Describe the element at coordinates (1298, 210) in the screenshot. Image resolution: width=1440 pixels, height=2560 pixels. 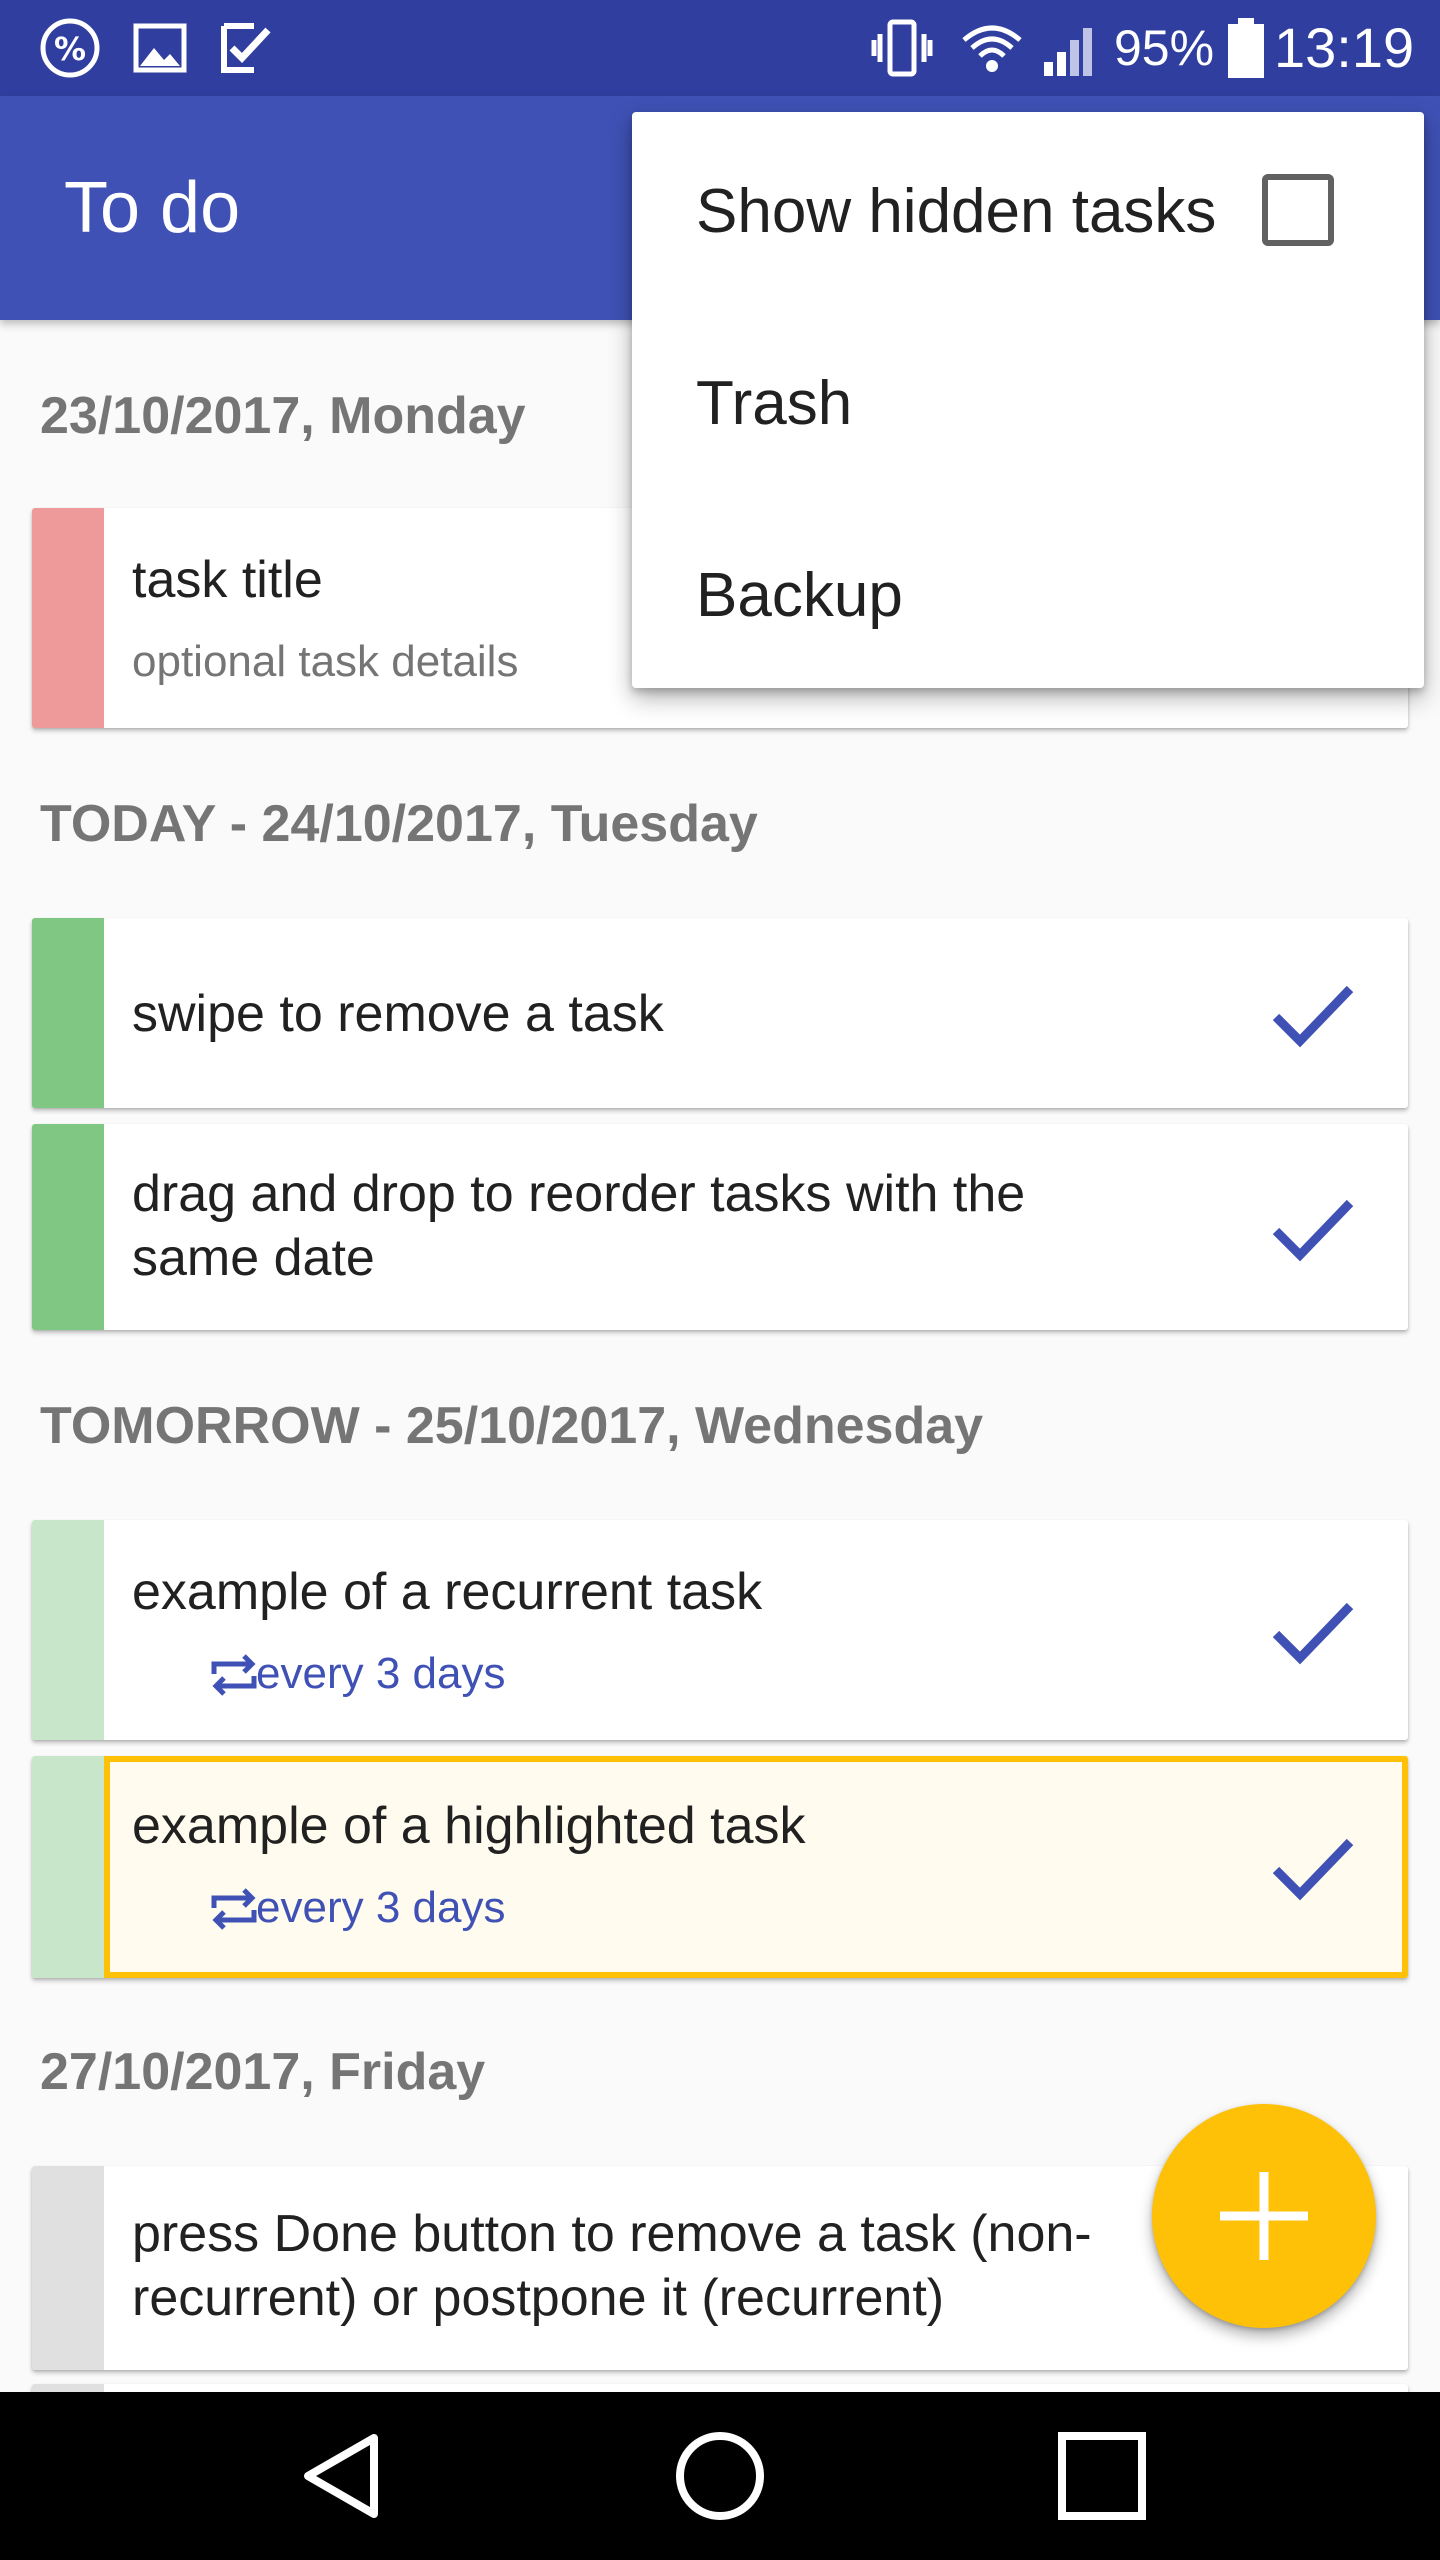
I see `show-hidden-tasks-checkbox` at that location.